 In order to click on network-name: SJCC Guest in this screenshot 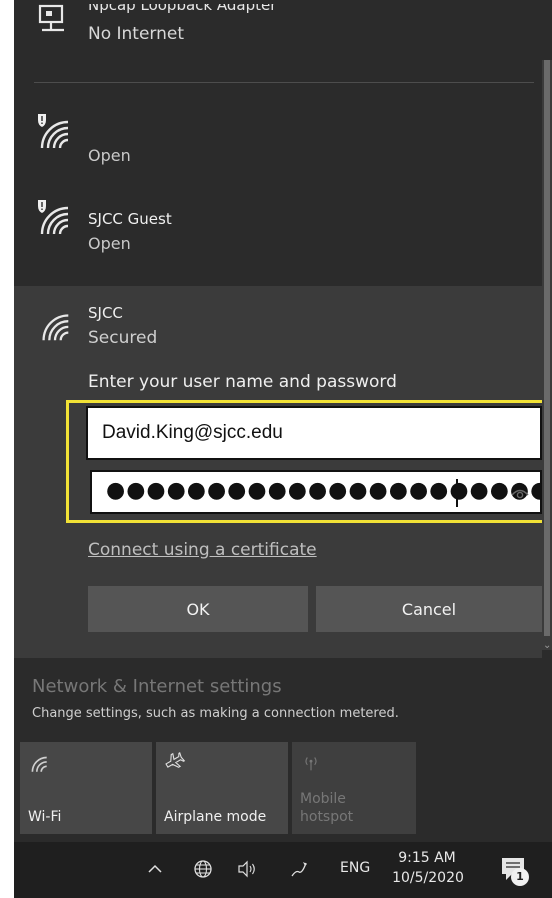, I will do `click(130, 219)`.